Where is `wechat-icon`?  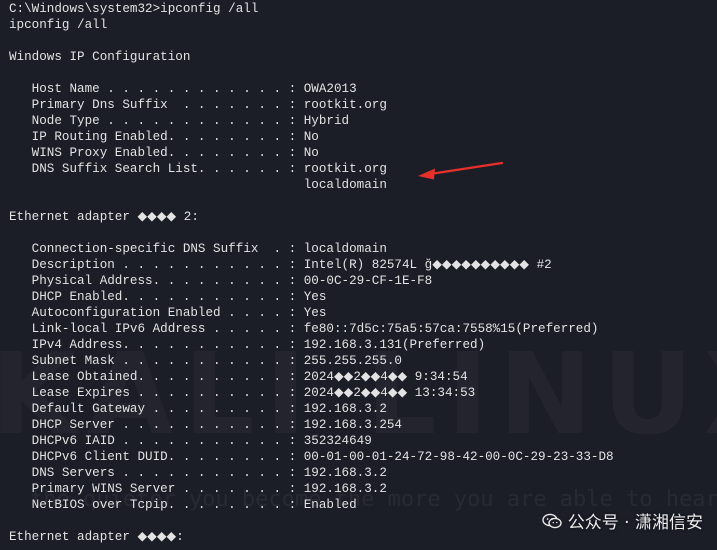
wechat-icon is located at coordinates (552, 520).